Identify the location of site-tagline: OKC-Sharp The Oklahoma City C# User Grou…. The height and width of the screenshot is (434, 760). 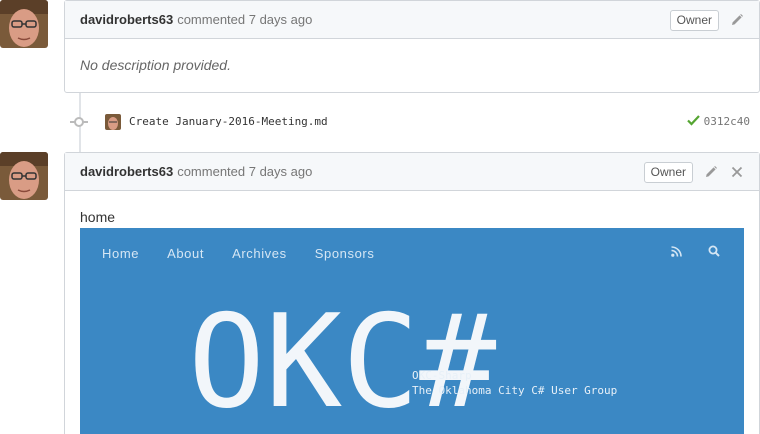
(514, 383).